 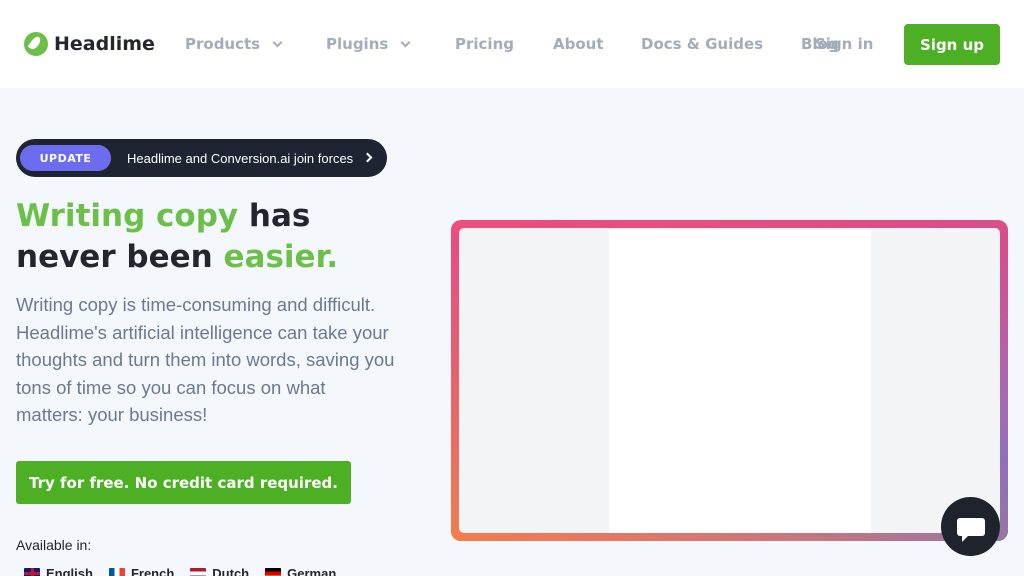 What do you see at coordinates (970, 529) in the screenshot?
I see `chat-bubble-icon` at bounding box center [970, 529].